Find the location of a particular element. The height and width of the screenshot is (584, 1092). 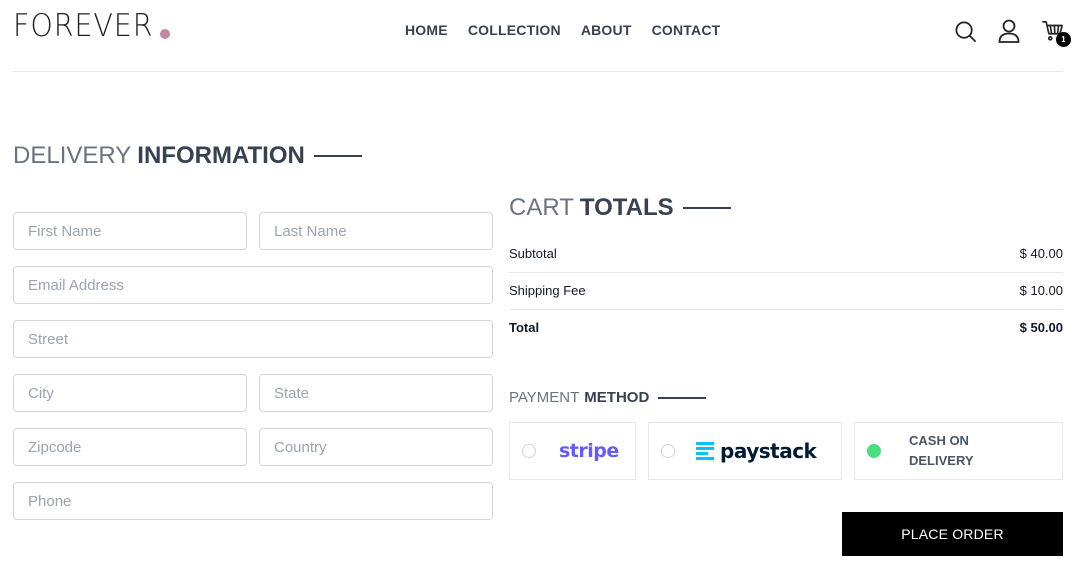

subtotal-label: Subtotal is located at coordinates (533, 253).